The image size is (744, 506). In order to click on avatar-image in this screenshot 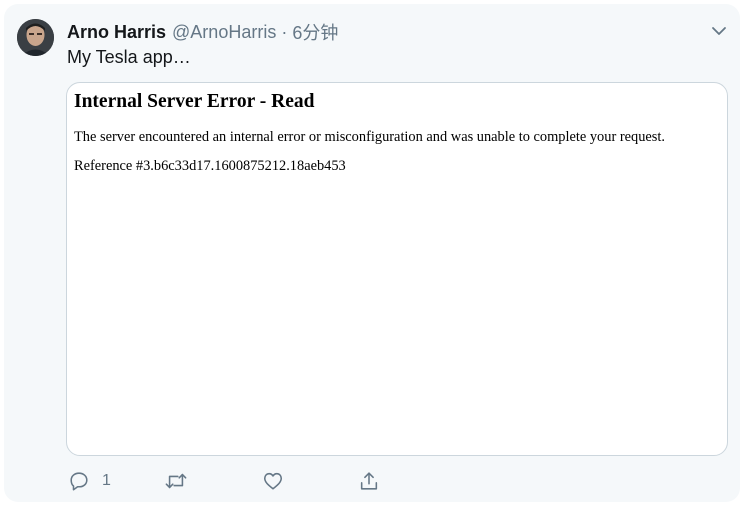, I will do `click(35, 37)`.